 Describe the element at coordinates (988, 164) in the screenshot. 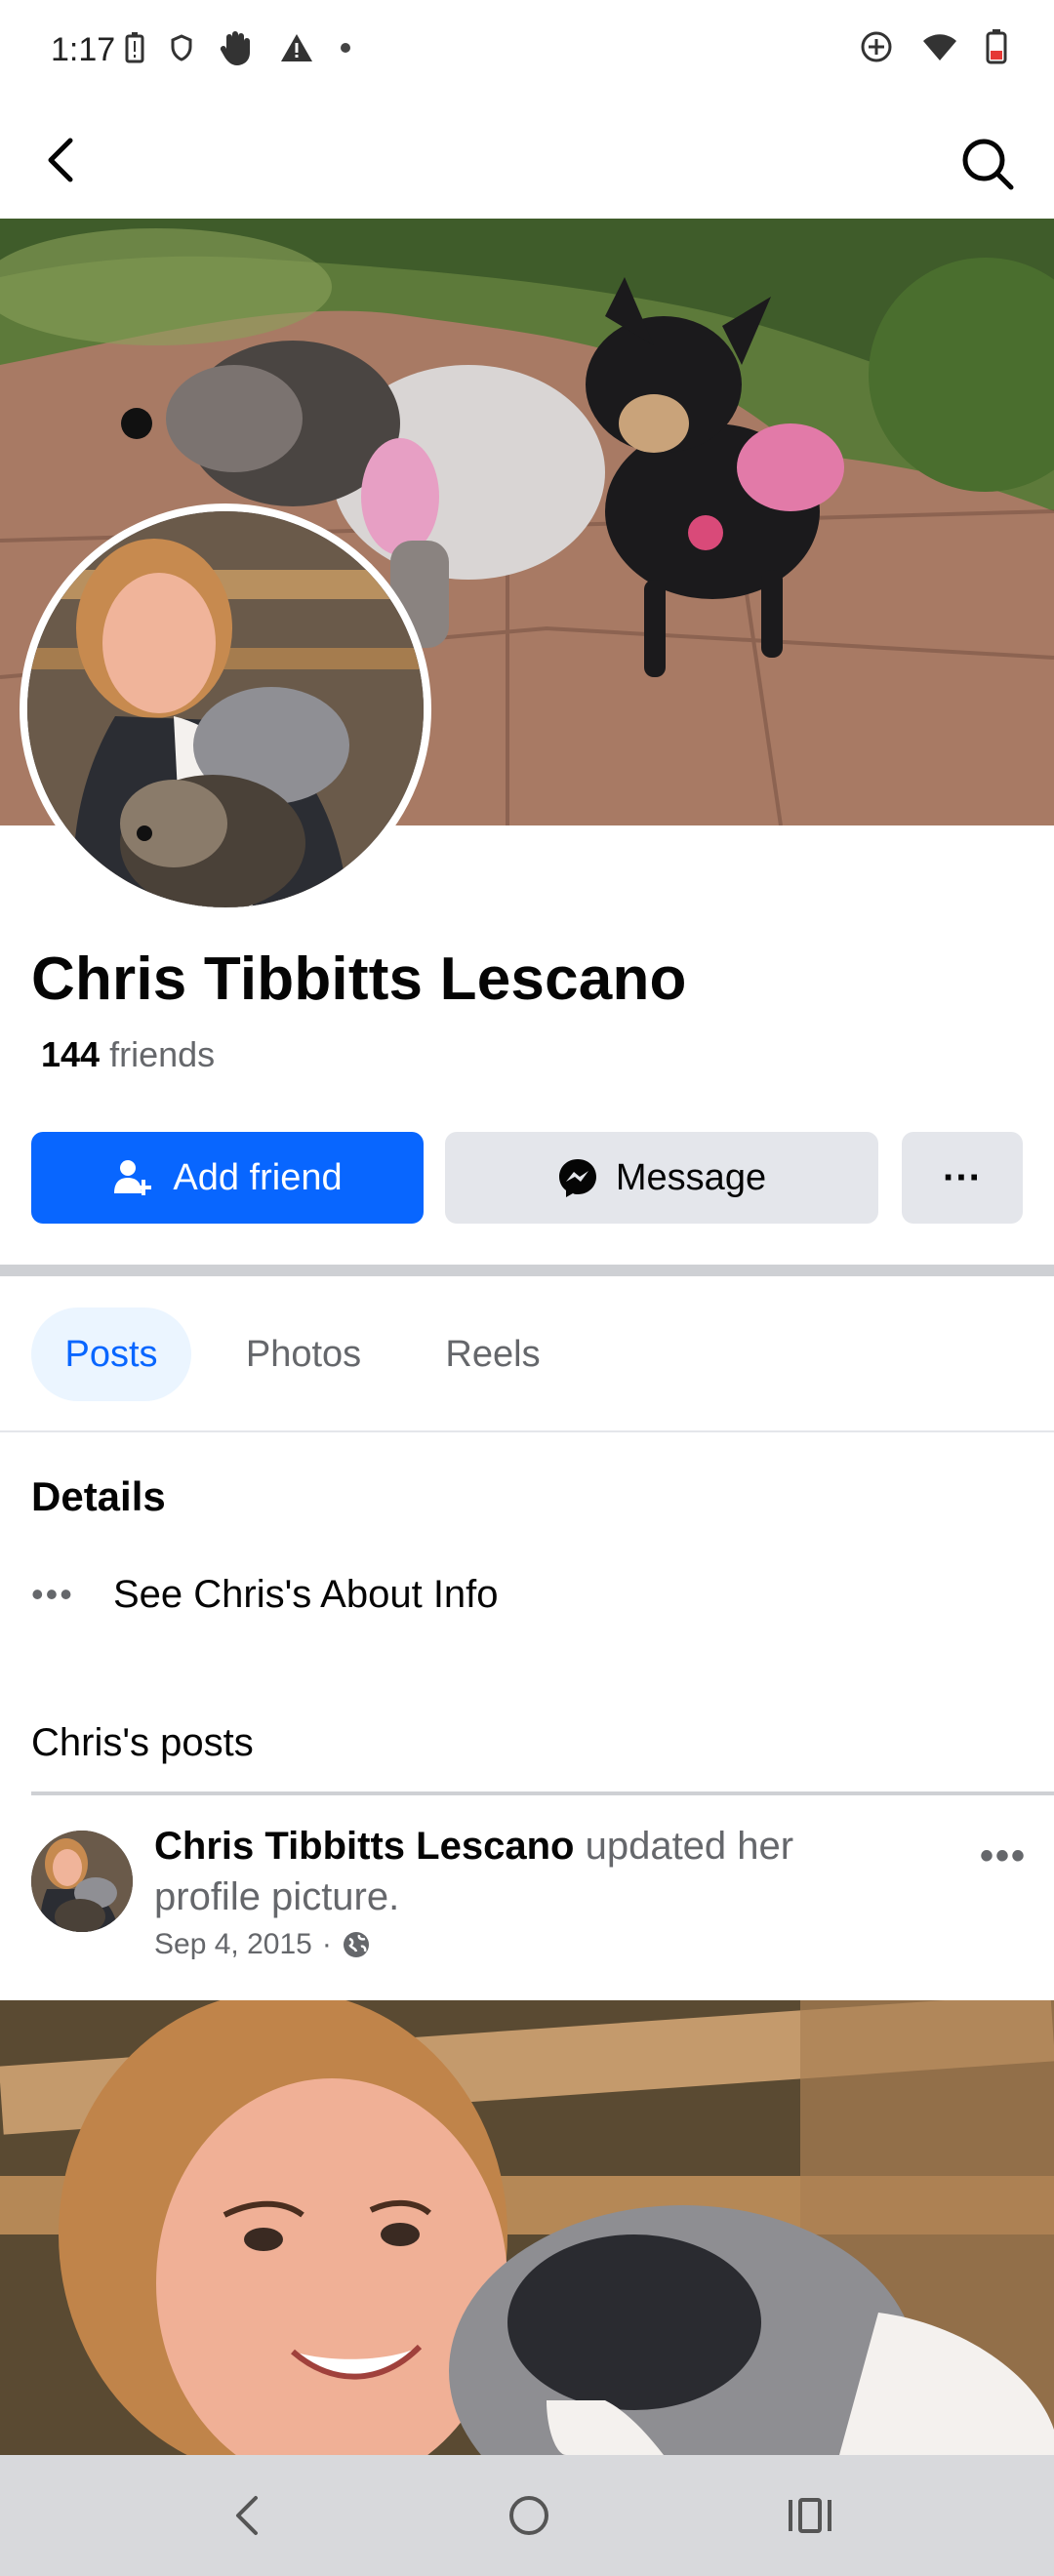

I see `search-icon` at that location.